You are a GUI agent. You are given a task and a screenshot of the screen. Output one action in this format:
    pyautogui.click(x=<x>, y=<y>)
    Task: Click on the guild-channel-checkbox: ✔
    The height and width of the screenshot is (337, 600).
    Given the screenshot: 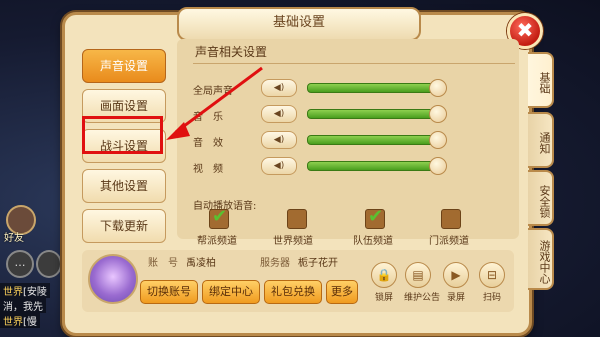 What is the action you would take?
    pyautogui.click(x=219, y=217)
    